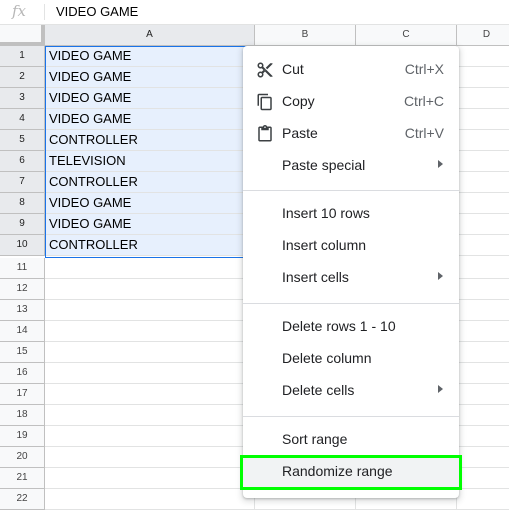  What do you see at coordinates (22, 436) in the screenshot?
I see `row-header: 19` at bounding box center [22, 436].